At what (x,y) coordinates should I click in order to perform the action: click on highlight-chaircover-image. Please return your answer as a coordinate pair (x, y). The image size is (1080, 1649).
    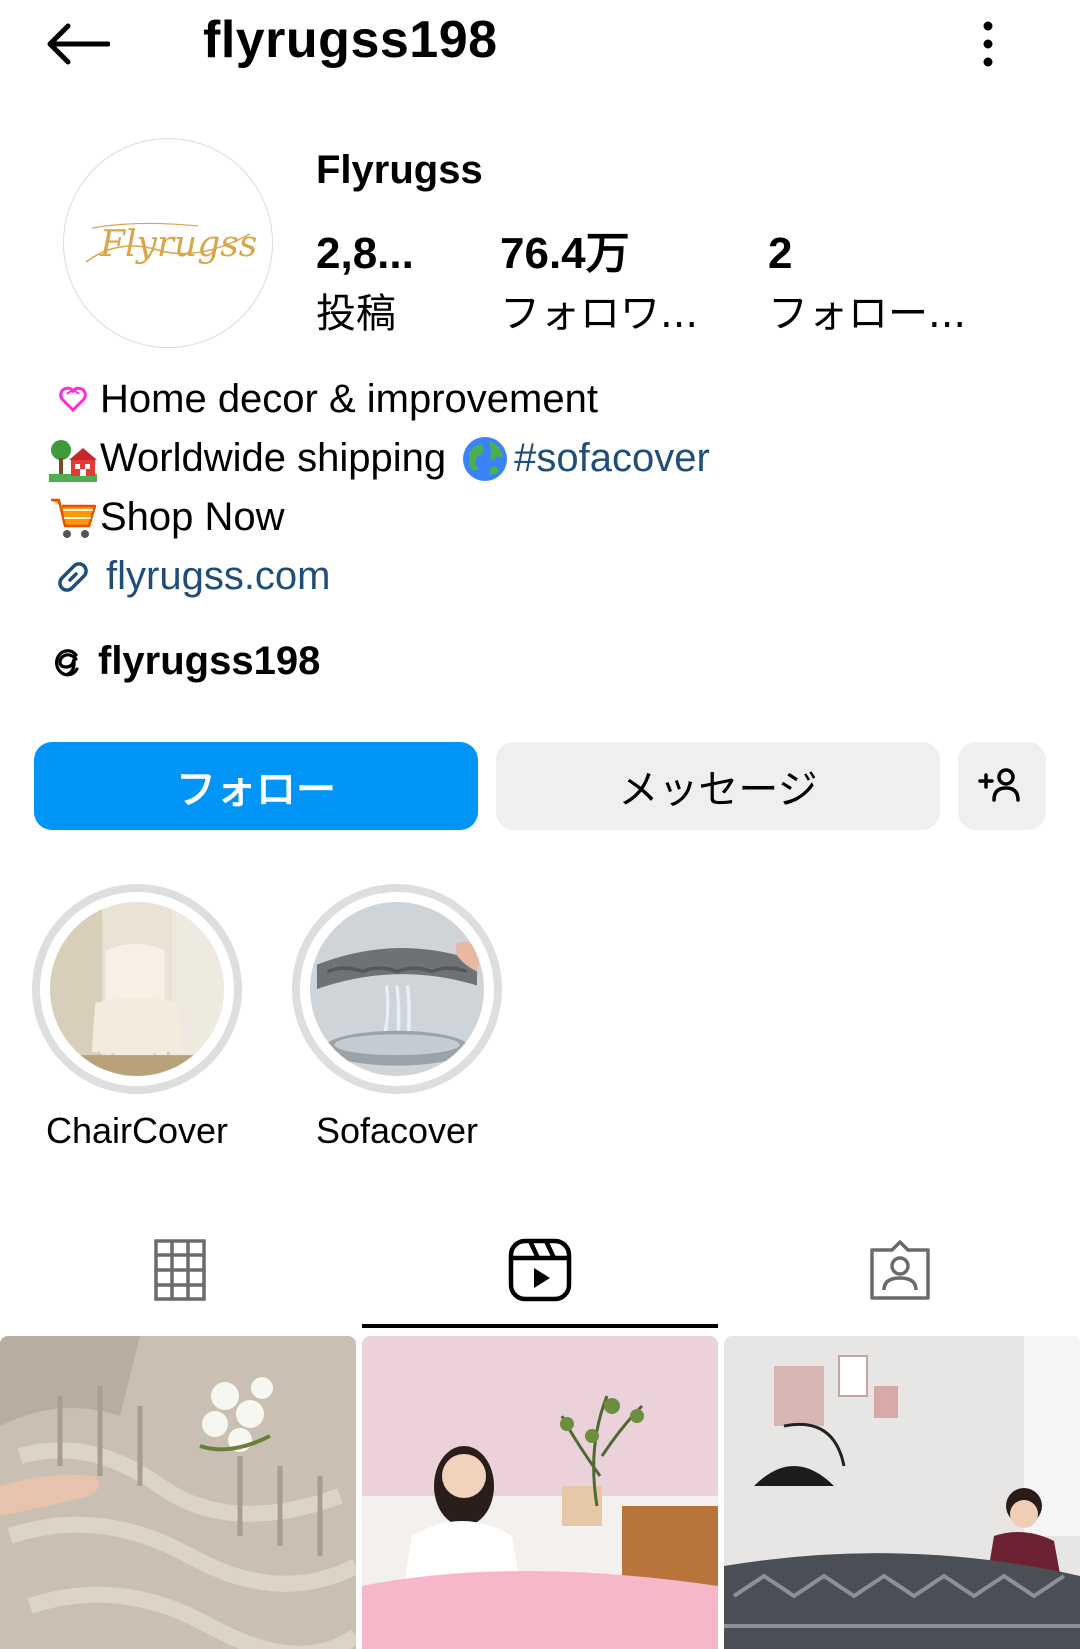
    Looking at the image, I should click on (137, 989).